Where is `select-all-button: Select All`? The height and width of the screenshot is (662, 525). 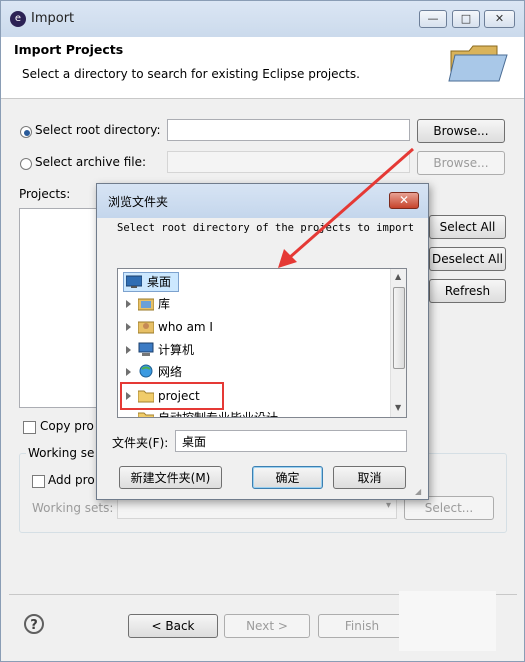
select-all-button: Select All is located at coordinates (467, 227).